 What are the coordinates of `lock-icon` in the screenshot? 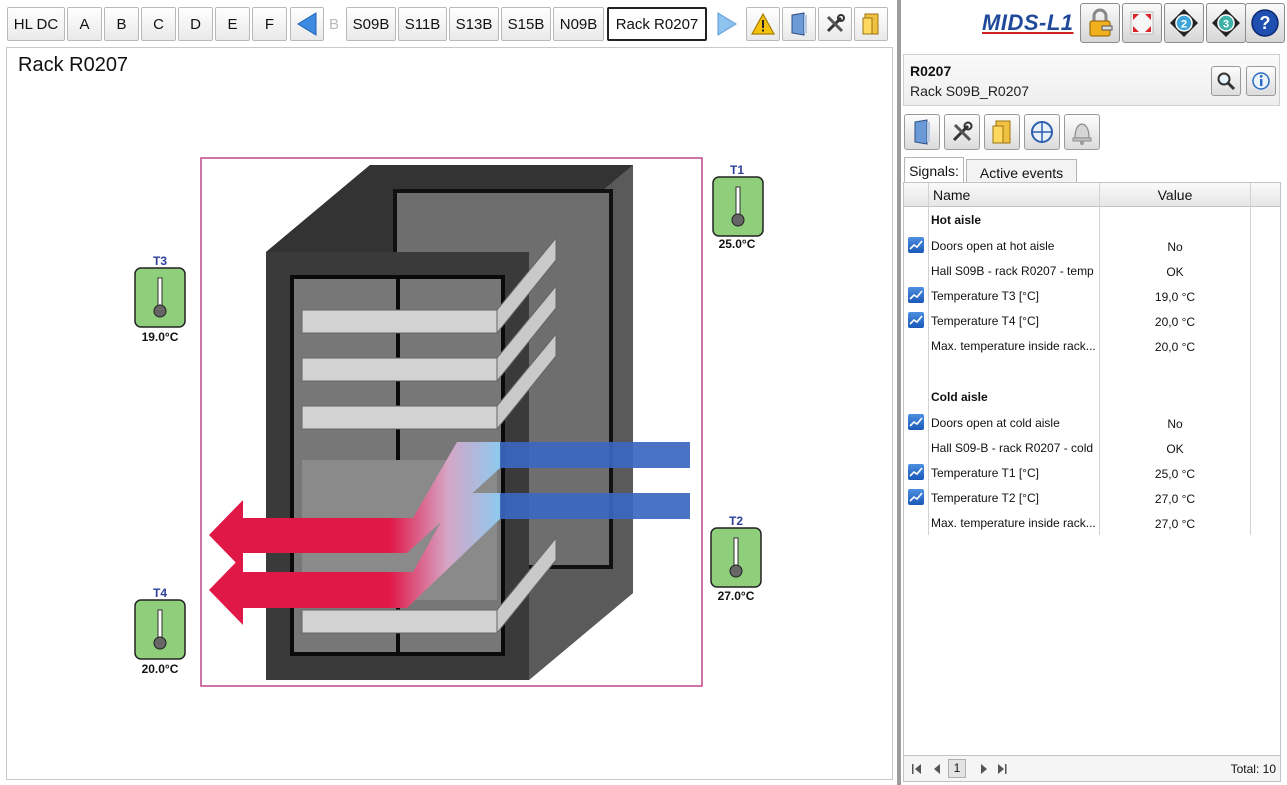 It's located at (1100, 23).